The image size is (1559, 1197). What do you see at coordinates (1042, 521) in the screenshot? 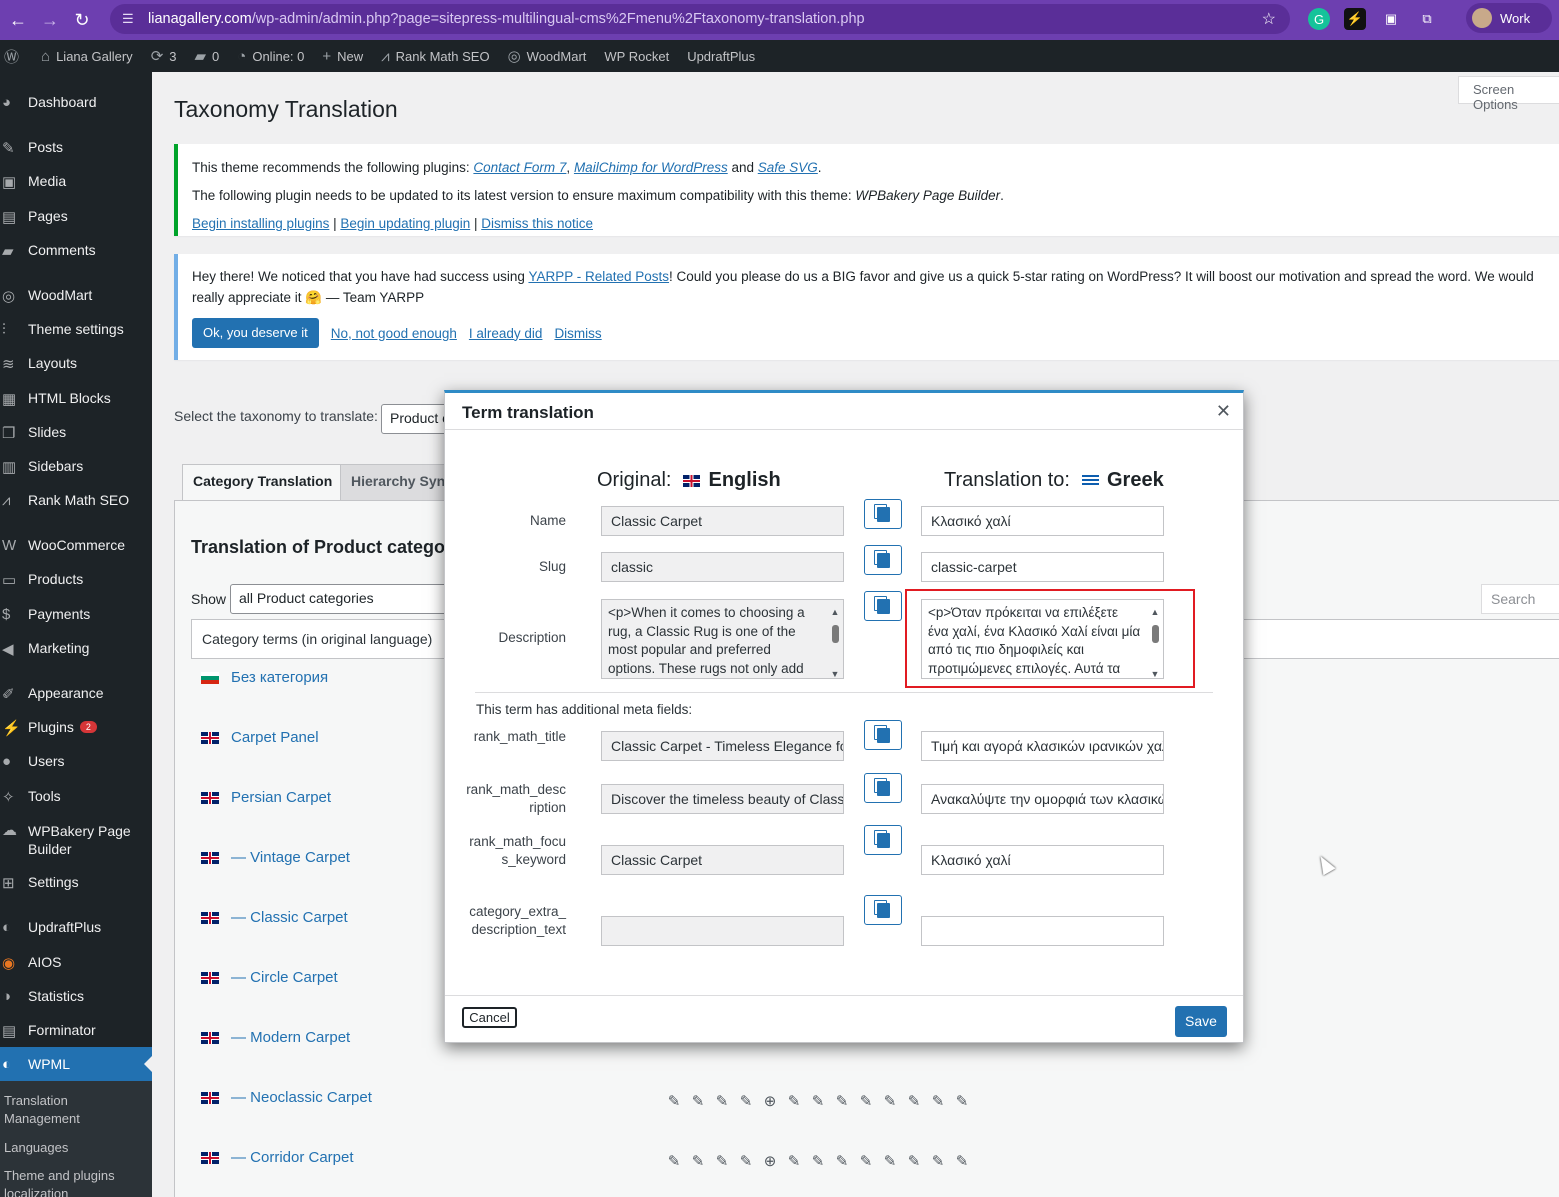
I see `name-translation-input: Κλασικό χαλί` at bounding box center [1042, 521].